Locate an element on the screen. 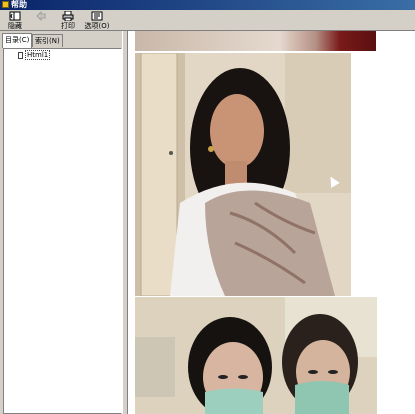 The width and height of the screenshot is (415, 414). tab-index: 索引(N) is located at coordinates (47, 40).